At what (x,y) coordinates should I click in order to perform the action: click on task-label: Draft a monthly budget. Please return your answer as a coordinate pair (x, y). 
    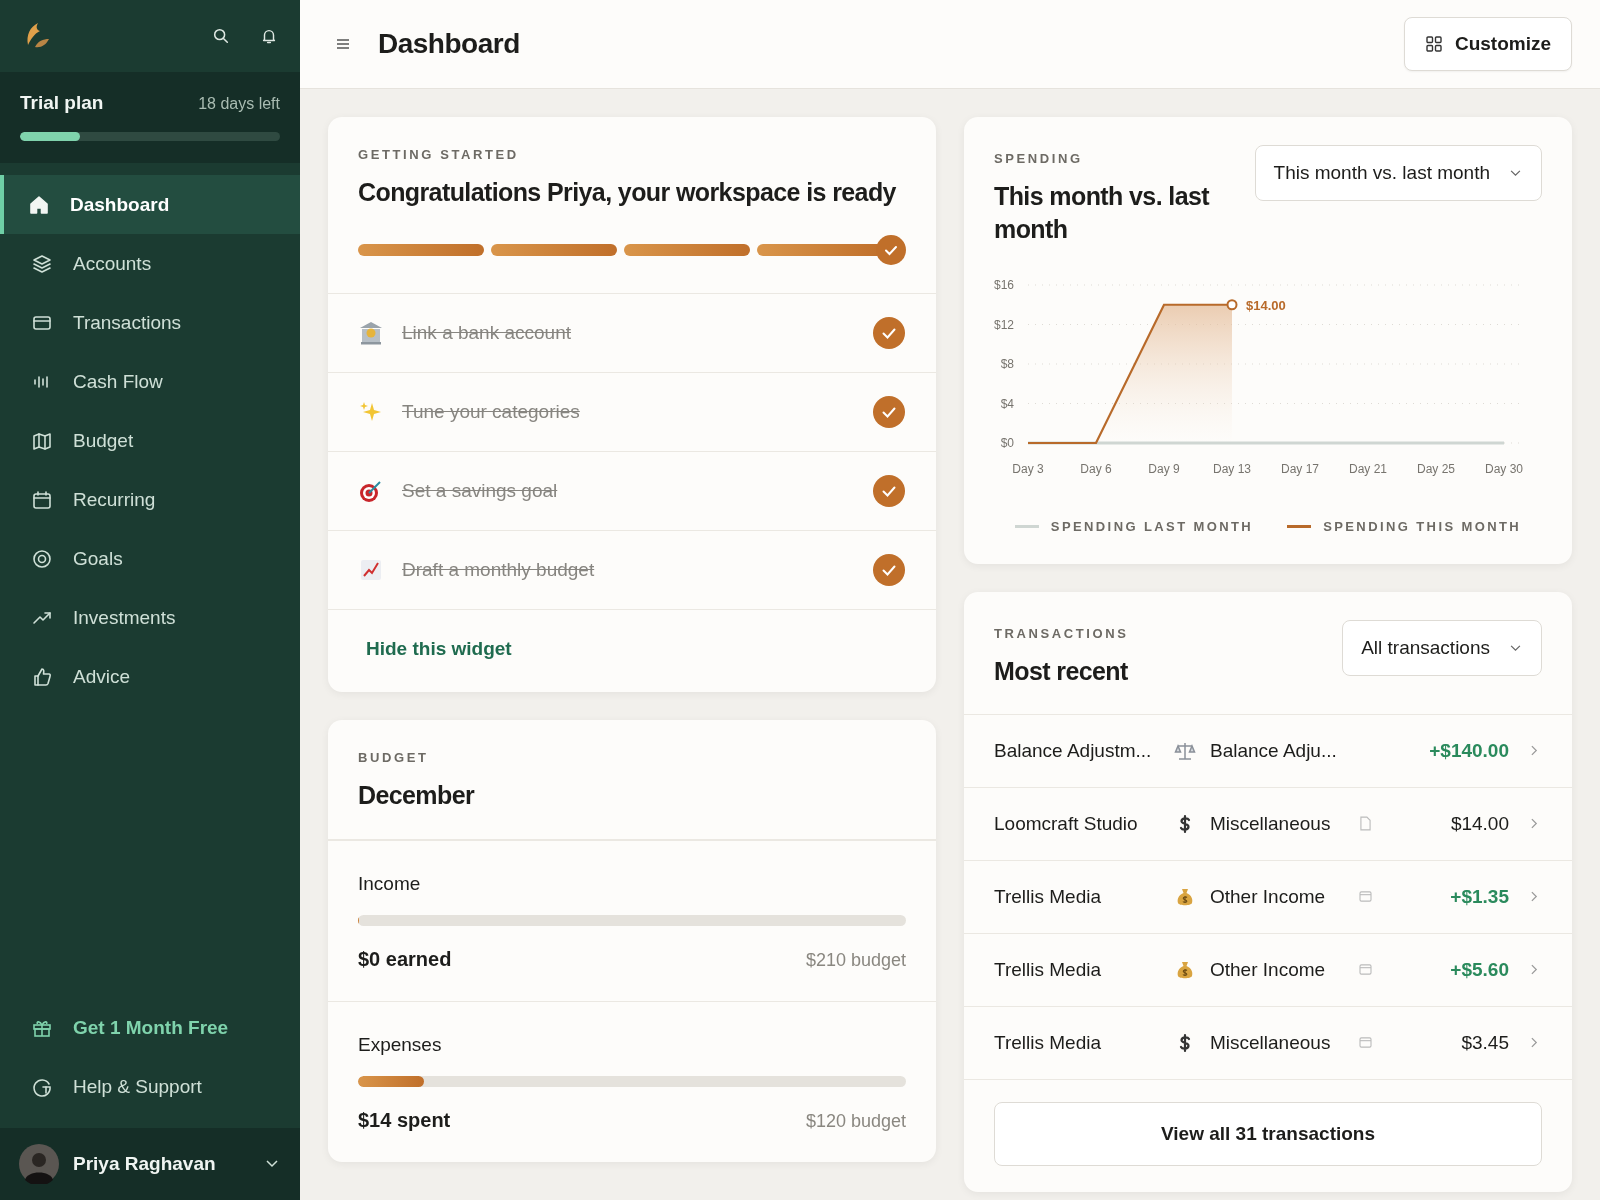
    Looking at the image, I should click on (498, 569).